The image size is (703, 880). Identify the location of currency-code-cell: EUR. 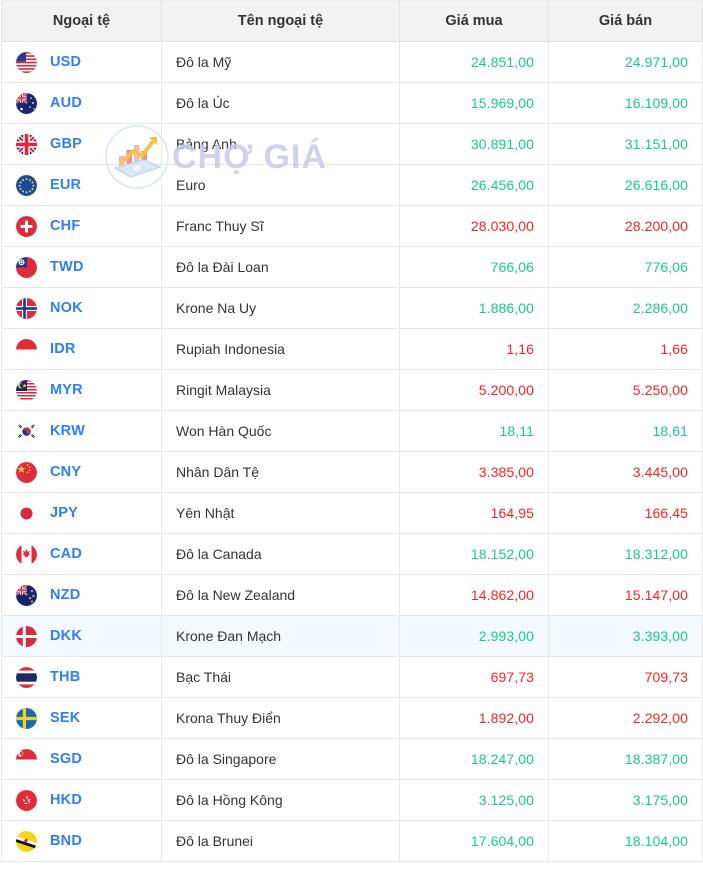
(81, 185).